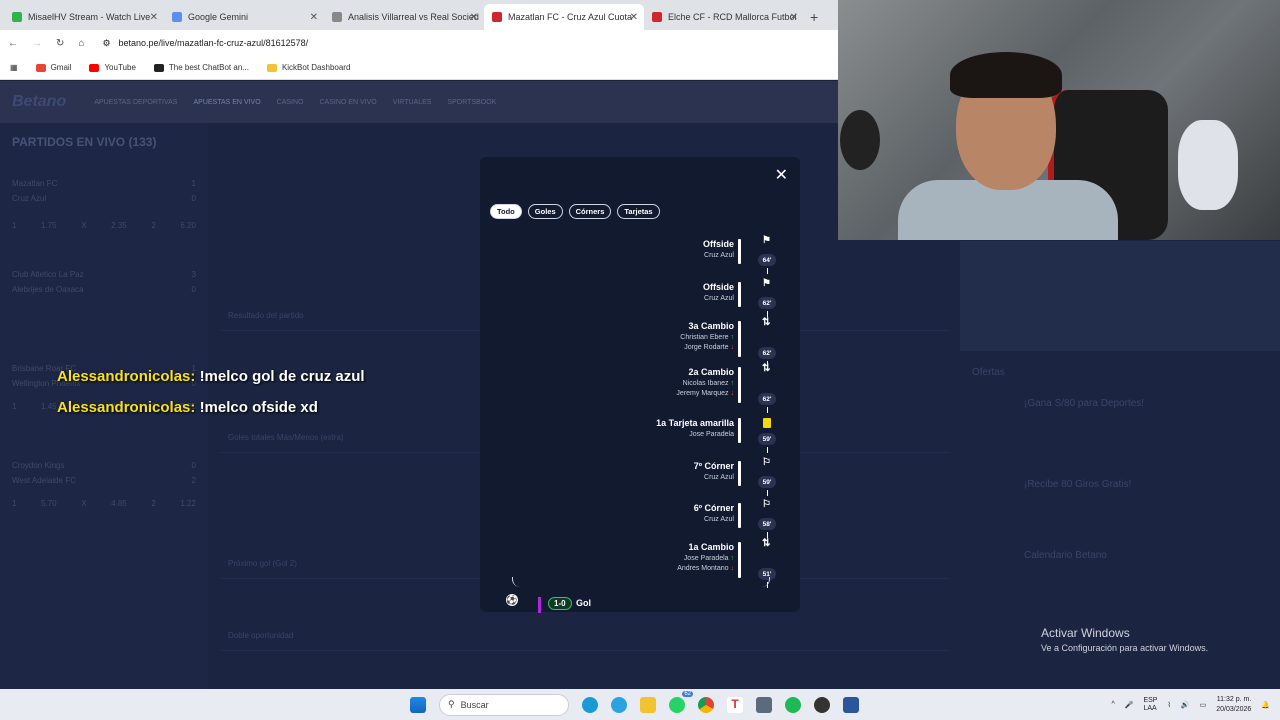 The height and width of the screenshot is (720, 1280). I want to click on browser-tab: Mazatlan FC - Cruz Azul Cuota ✕, so click(564, 17).